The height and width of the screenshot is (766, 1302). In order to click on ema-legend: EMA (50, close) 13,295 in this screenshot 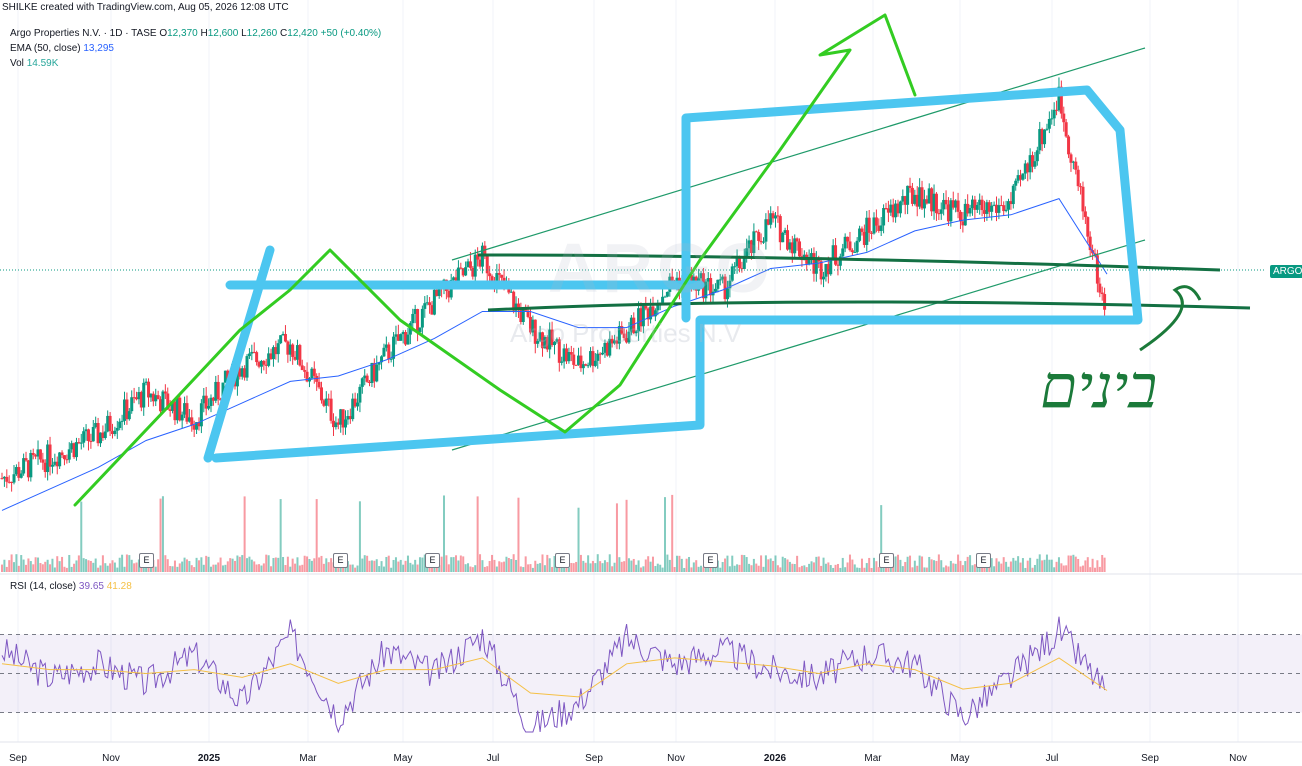, I will do `click(62, 48)`.